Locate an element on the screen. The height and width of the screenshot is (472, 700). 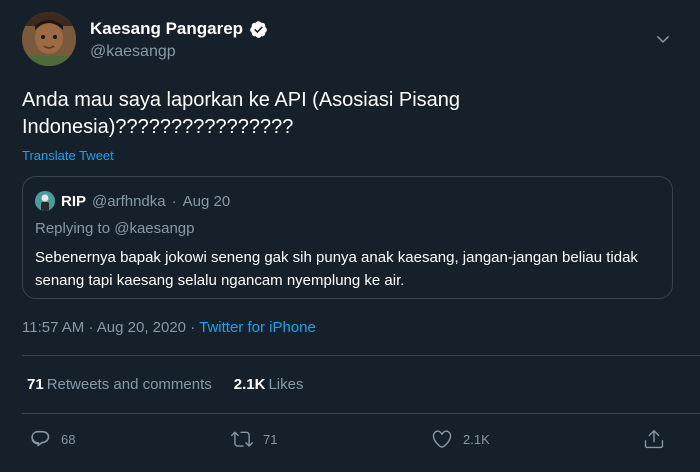
author-name-row: Kaesang Pangarep is located at coordinates (179, 29).